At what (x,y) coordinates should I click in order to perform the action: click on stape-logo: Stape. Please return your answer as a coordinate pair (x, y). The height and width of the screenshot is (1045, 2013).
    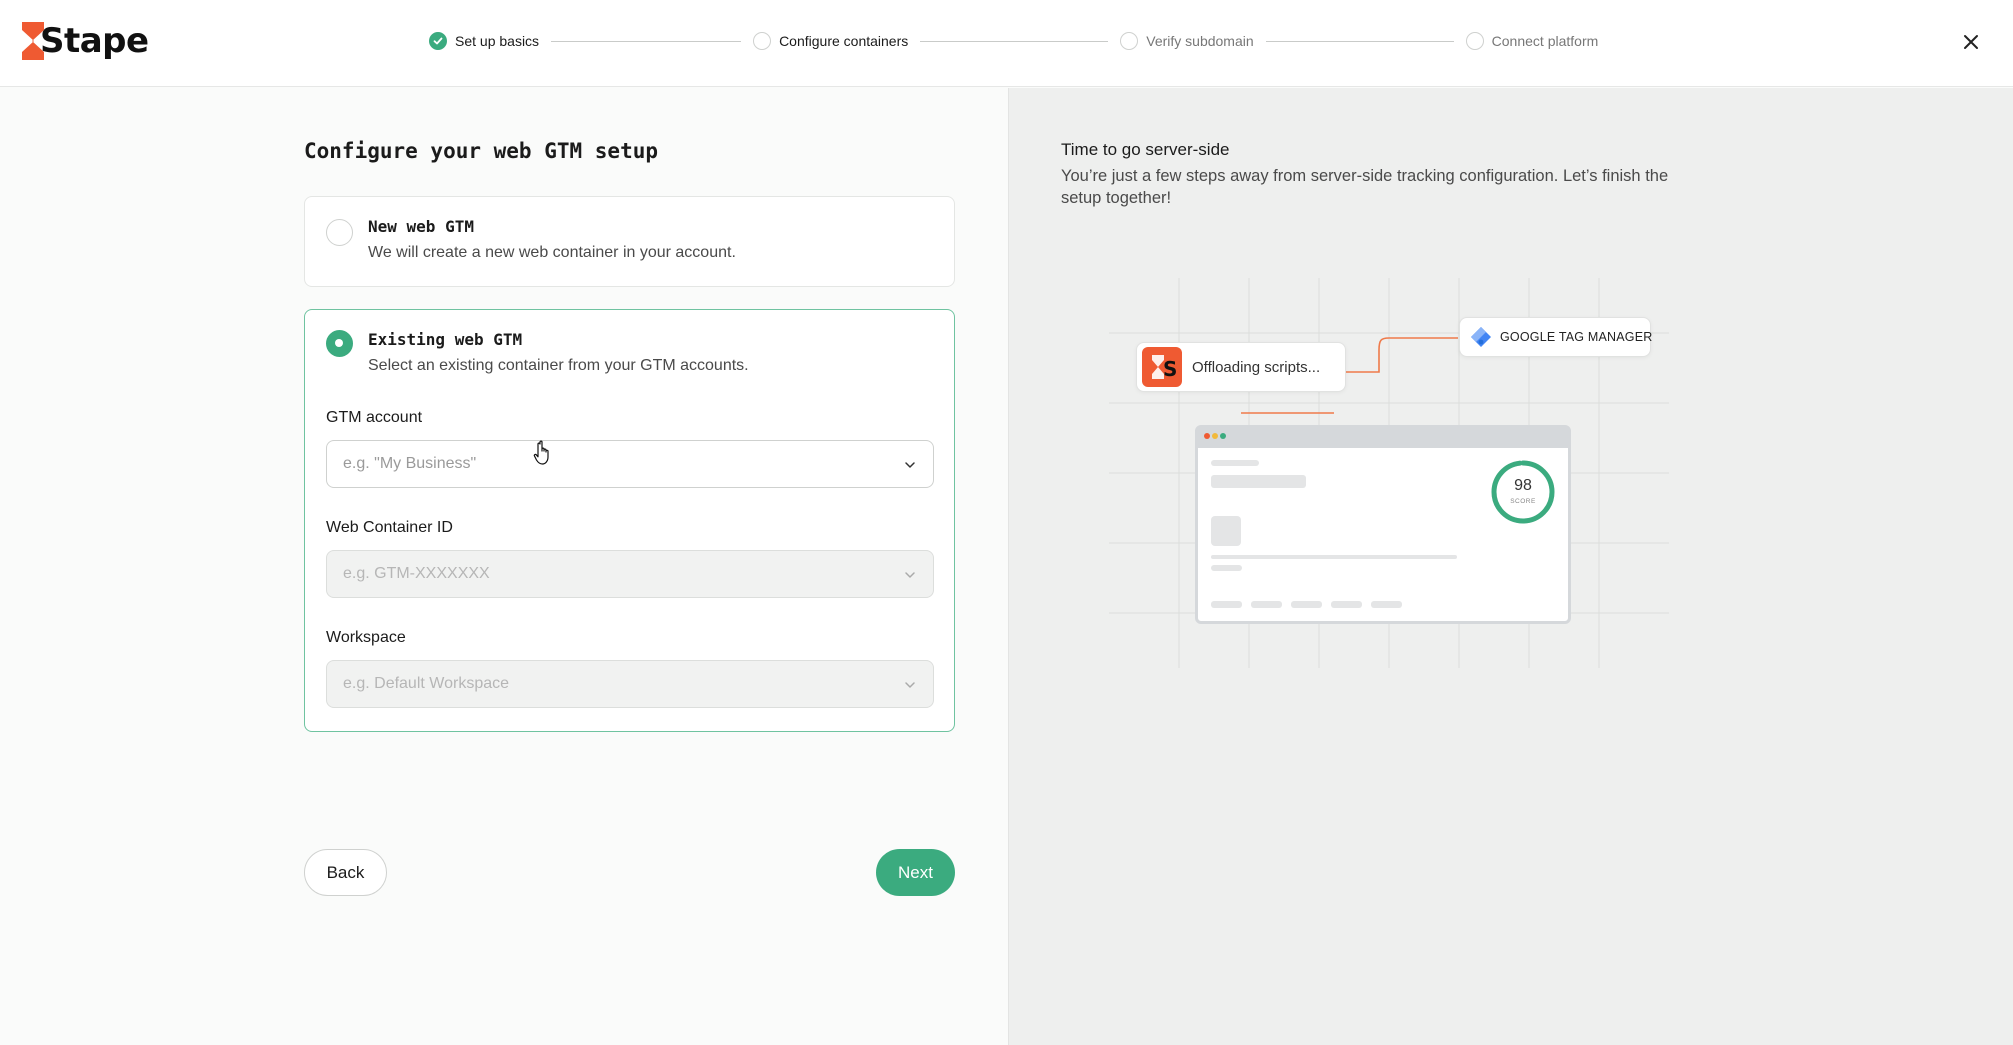
    Looking at the image, I should click on (85, 41).